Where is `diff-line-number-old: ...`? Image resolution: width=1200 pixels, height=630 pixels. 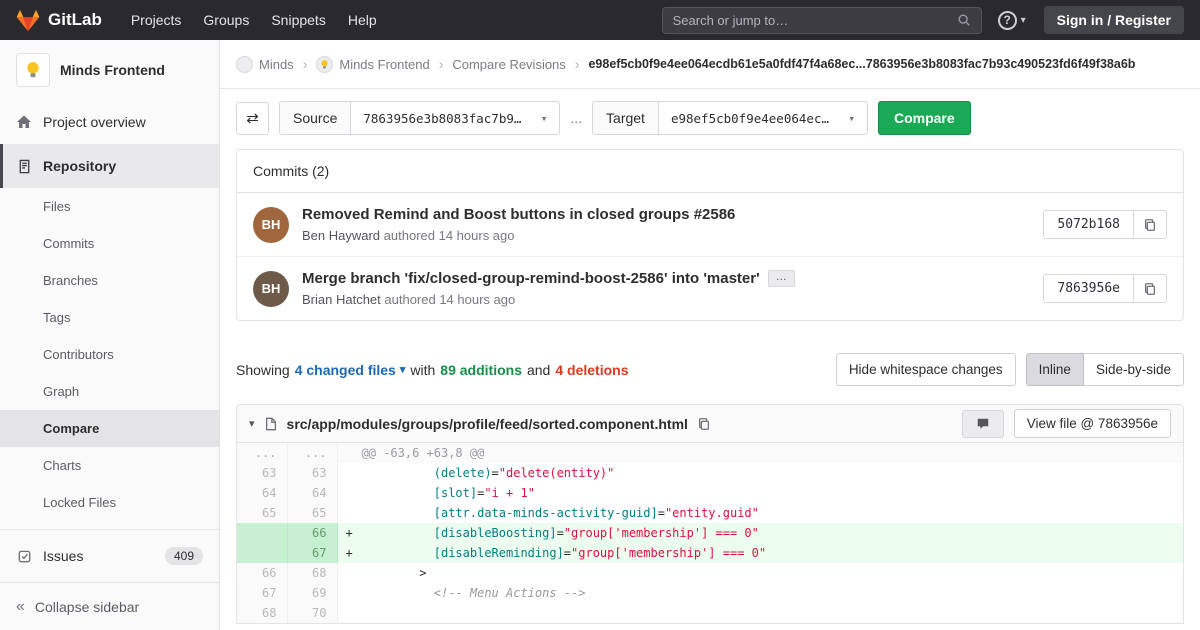
diff-line-number-old: ... is located at coordinates (262, 453).